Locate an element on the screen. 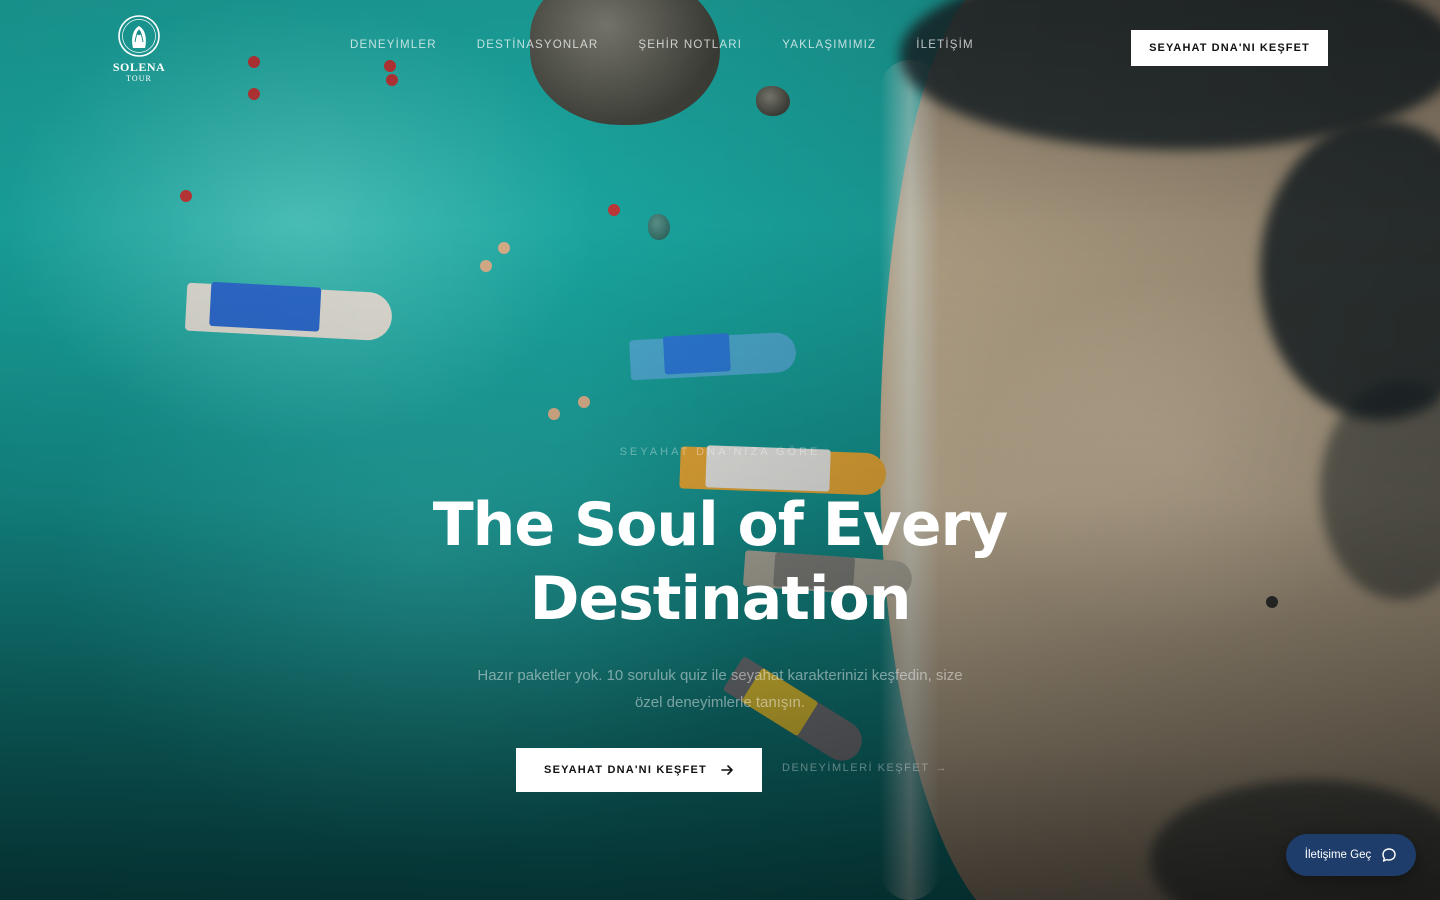 The height and width of the screenshot is (900, 1440). hero-secondary-label: DENEYİMLERİ KEŞFET is located at coordinates (856, 768).